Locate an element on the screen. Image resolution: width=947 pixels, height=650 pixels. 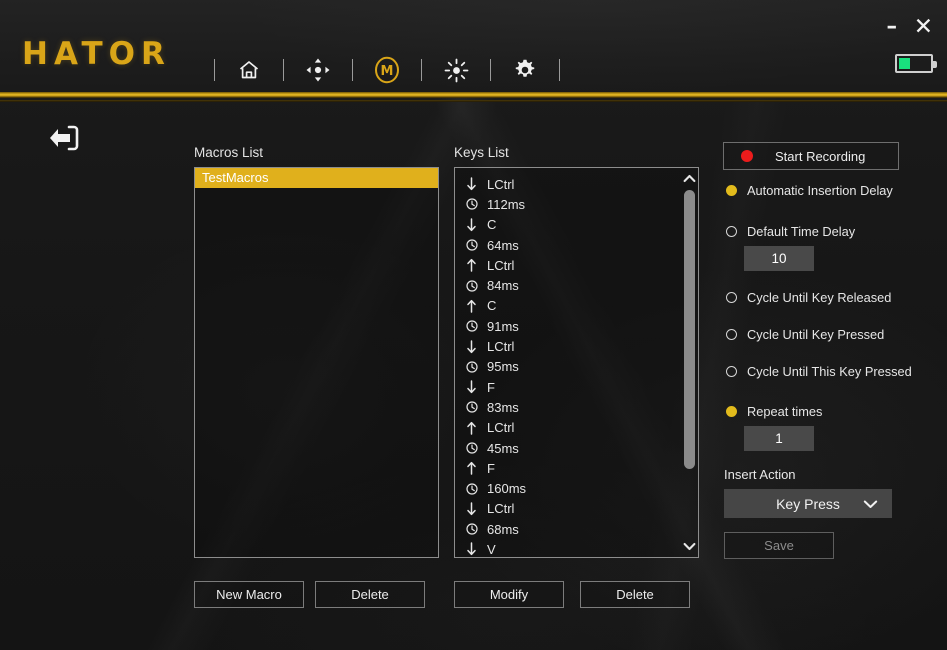
key-list-item-value: 83ms is located at coordinates (503, 407).